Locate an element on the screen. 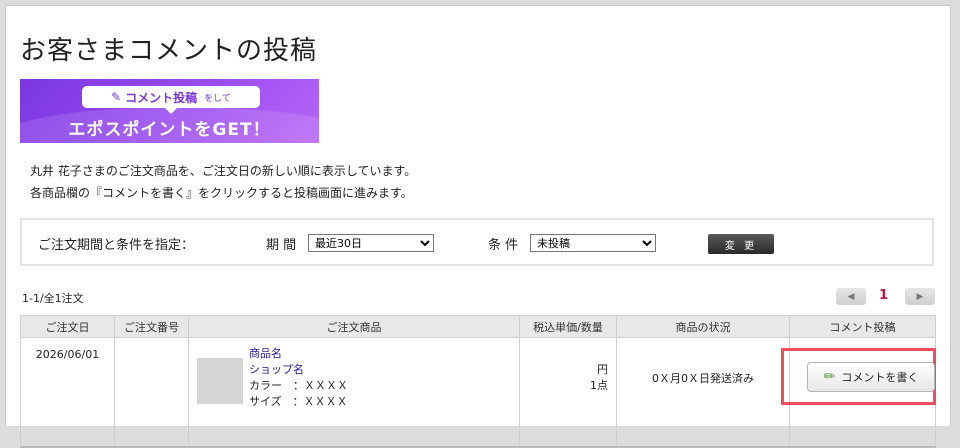 The width and height of the screenshot is (960, 448). status-cell: 0Ｘ月0Ｘ日発送済み is located at coordinates (703, 392).